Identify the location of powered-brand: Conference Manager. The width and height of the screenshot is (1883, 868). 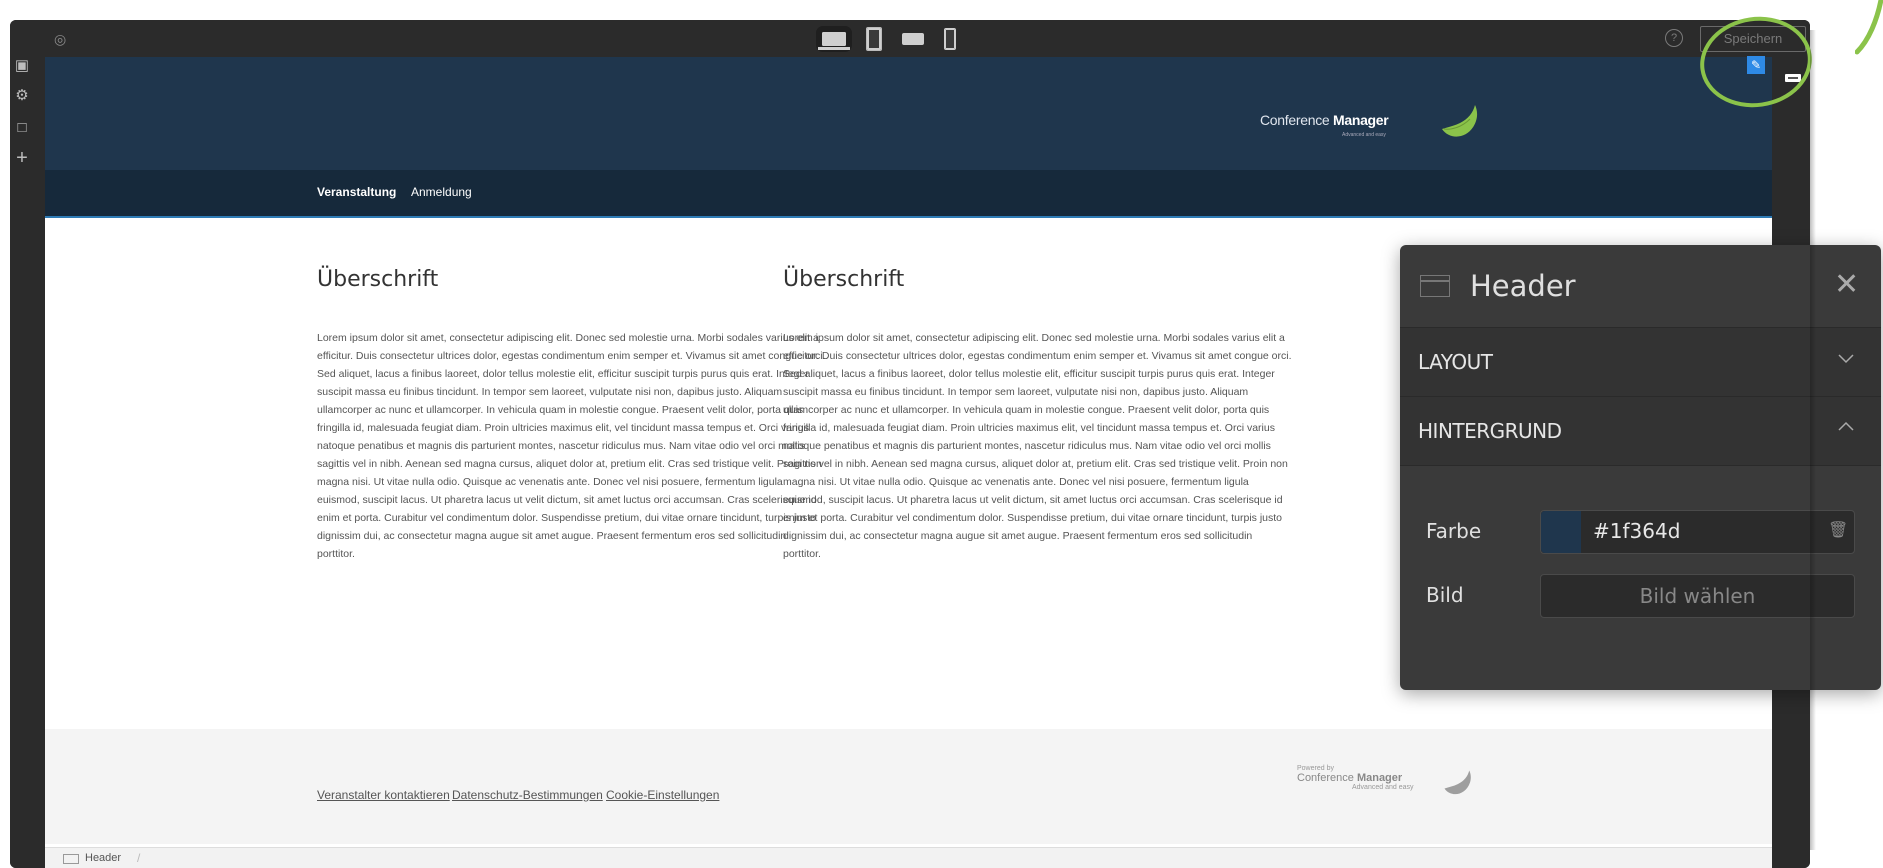
(1350, 778).